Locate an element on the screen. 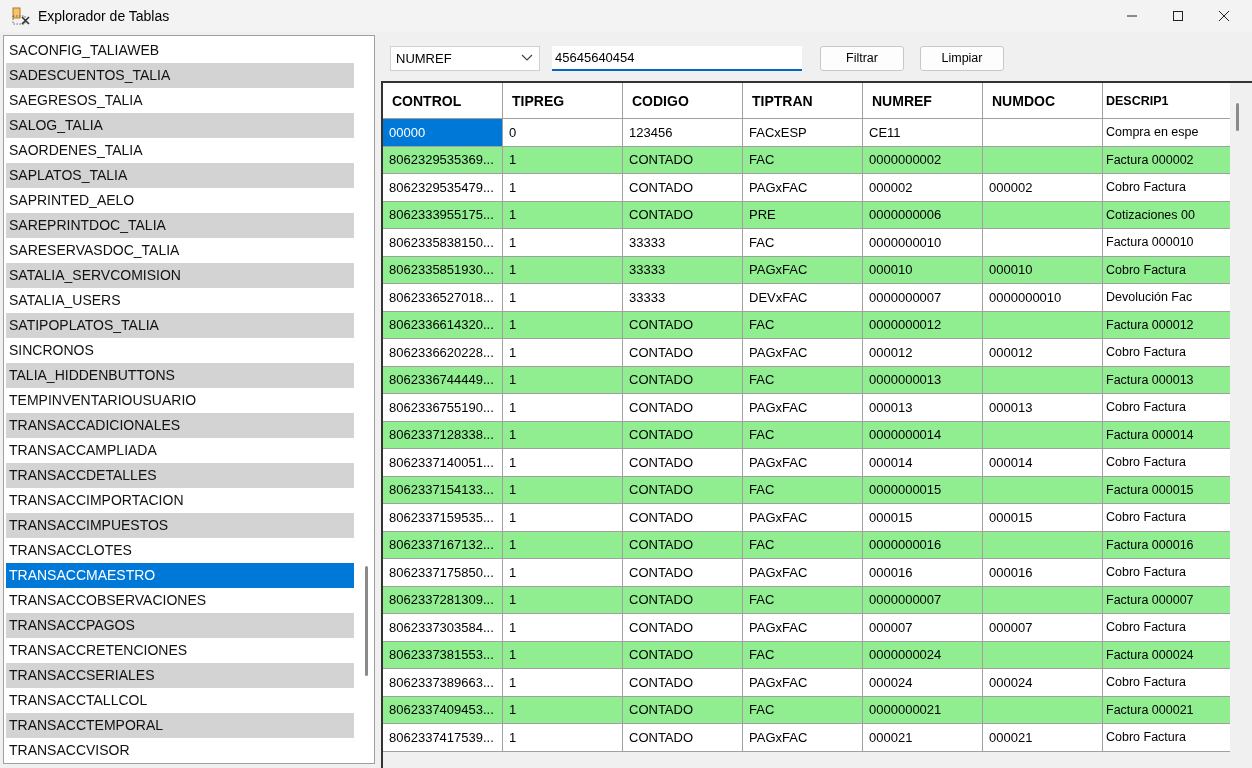  table-list-item: SATIPOPLATOS_TALIA is located at coordinates (180, 325).